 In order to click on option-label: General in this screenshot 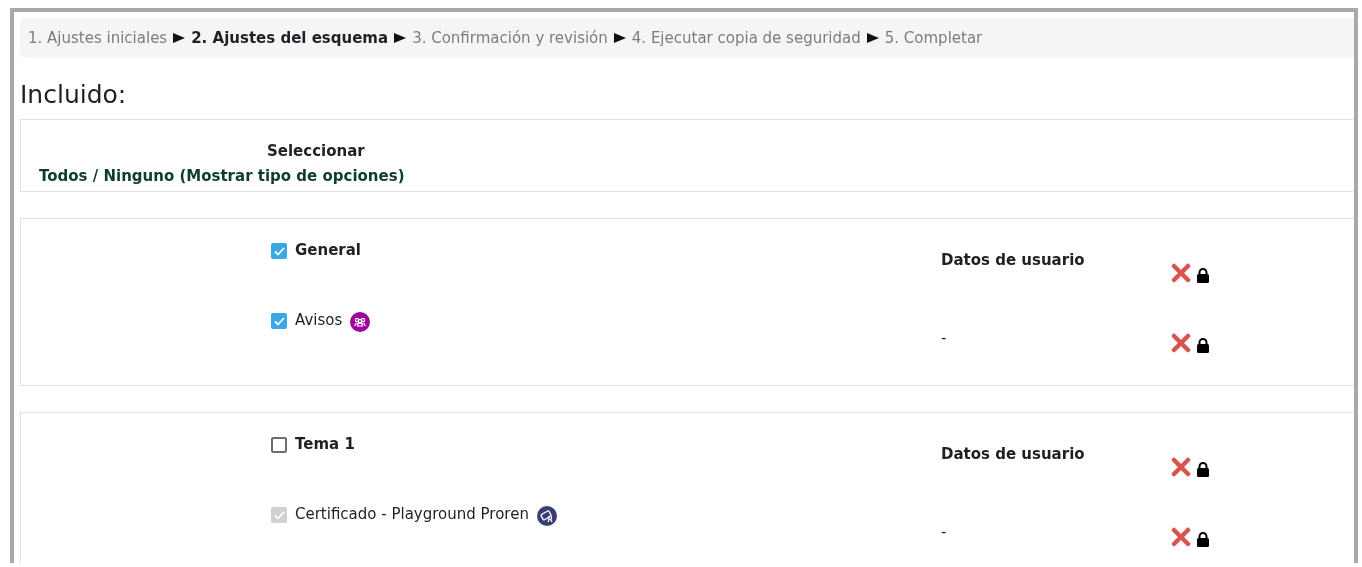, I will do `click(328, 250)`.